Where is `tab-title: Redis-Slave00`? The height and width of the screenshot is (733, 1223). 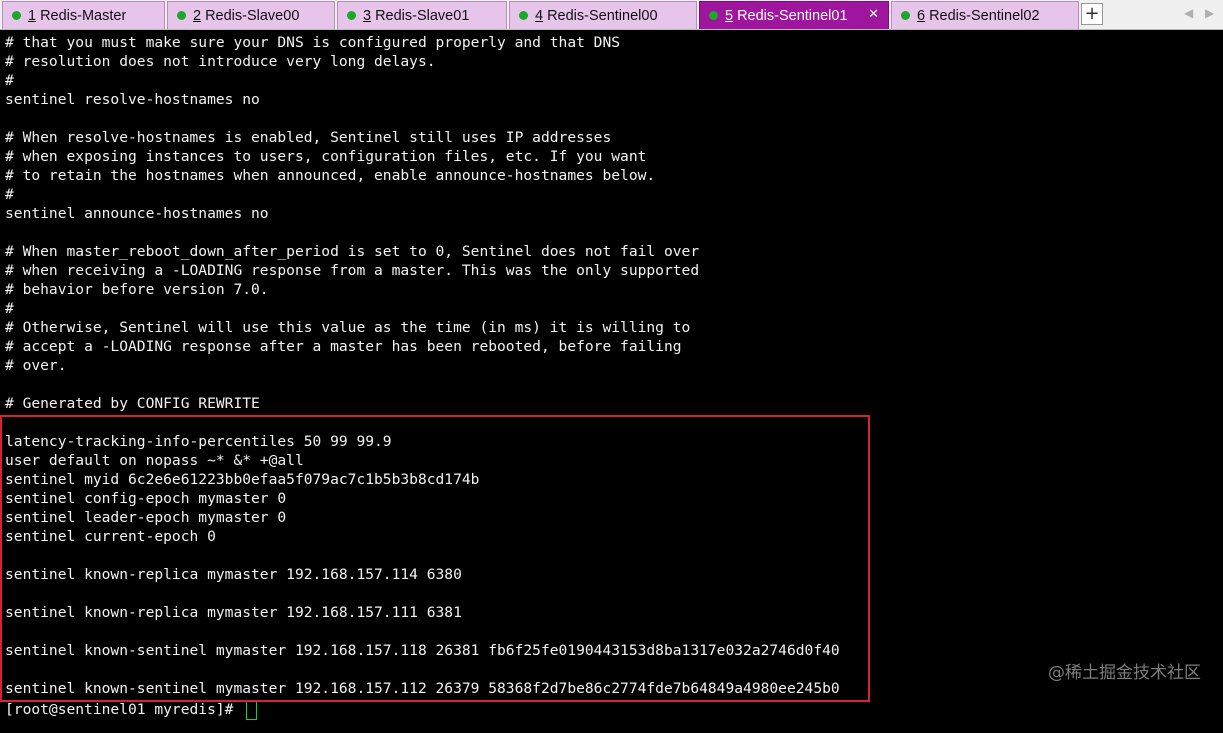
tab-title: Redis-Slave00 is located at coordinates (252, 15).